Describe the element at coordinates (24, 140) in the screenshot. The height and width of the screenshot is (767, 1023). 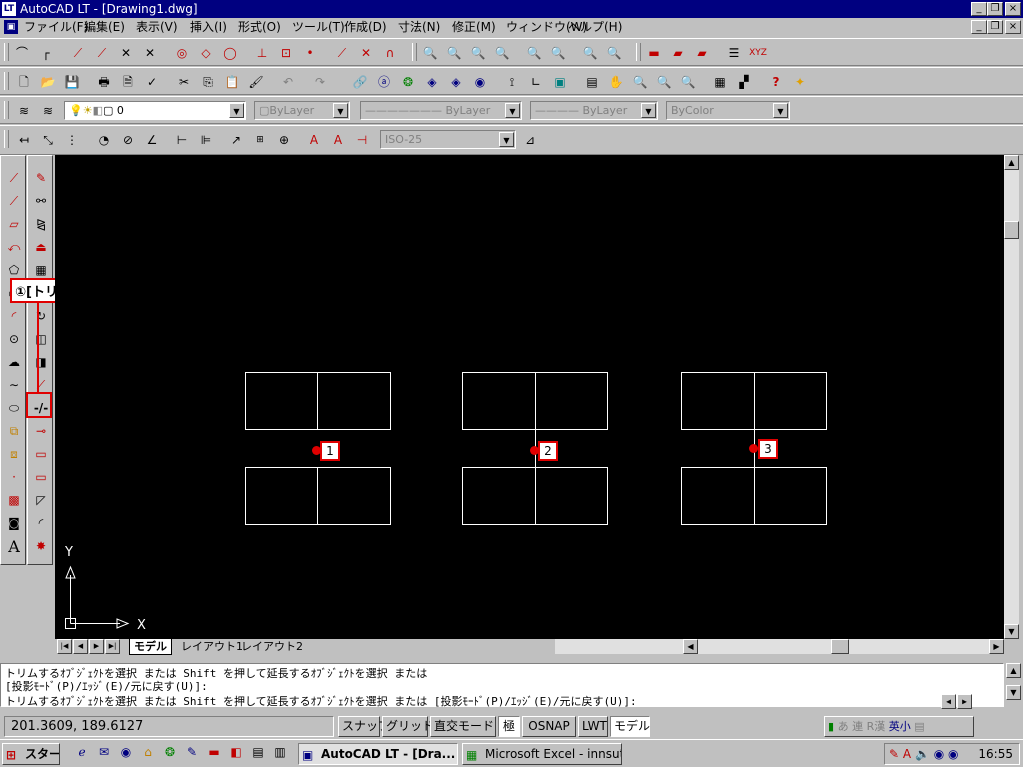
I see `dim-linear-icon: ↤` at that location.